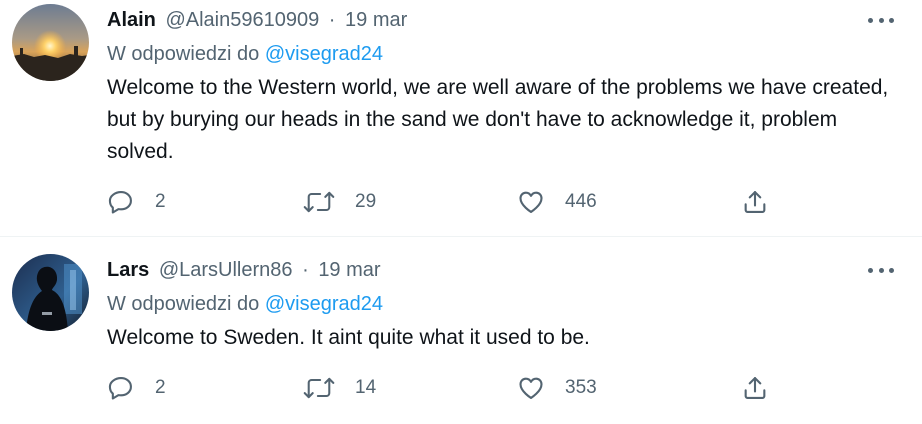 The image size is (922, 424). Describe the element at coordinates (366, 201) in the screenshot. I see `retweet-count: 29` at that location.